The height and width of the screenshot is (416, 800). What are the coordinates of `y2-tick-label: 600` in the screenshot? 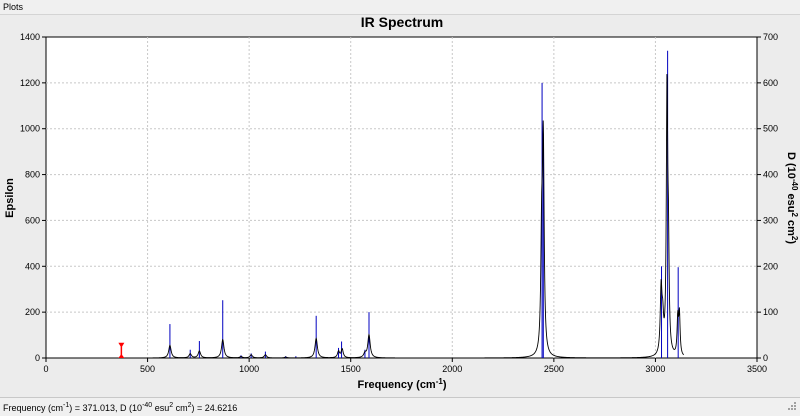 It's located at (770, 83).